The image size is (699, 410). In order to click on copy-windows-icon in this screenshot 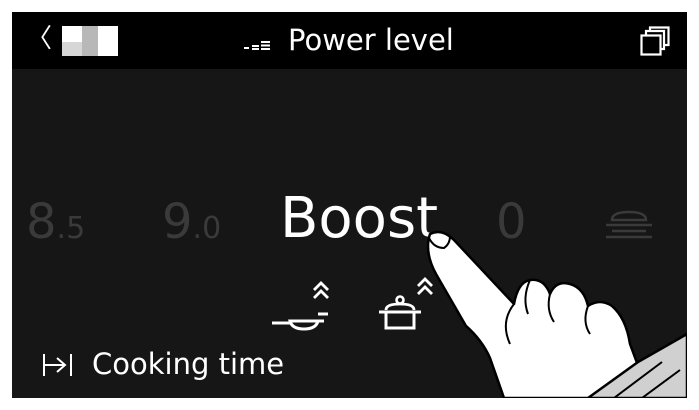, I will do `click(655, 41)`.